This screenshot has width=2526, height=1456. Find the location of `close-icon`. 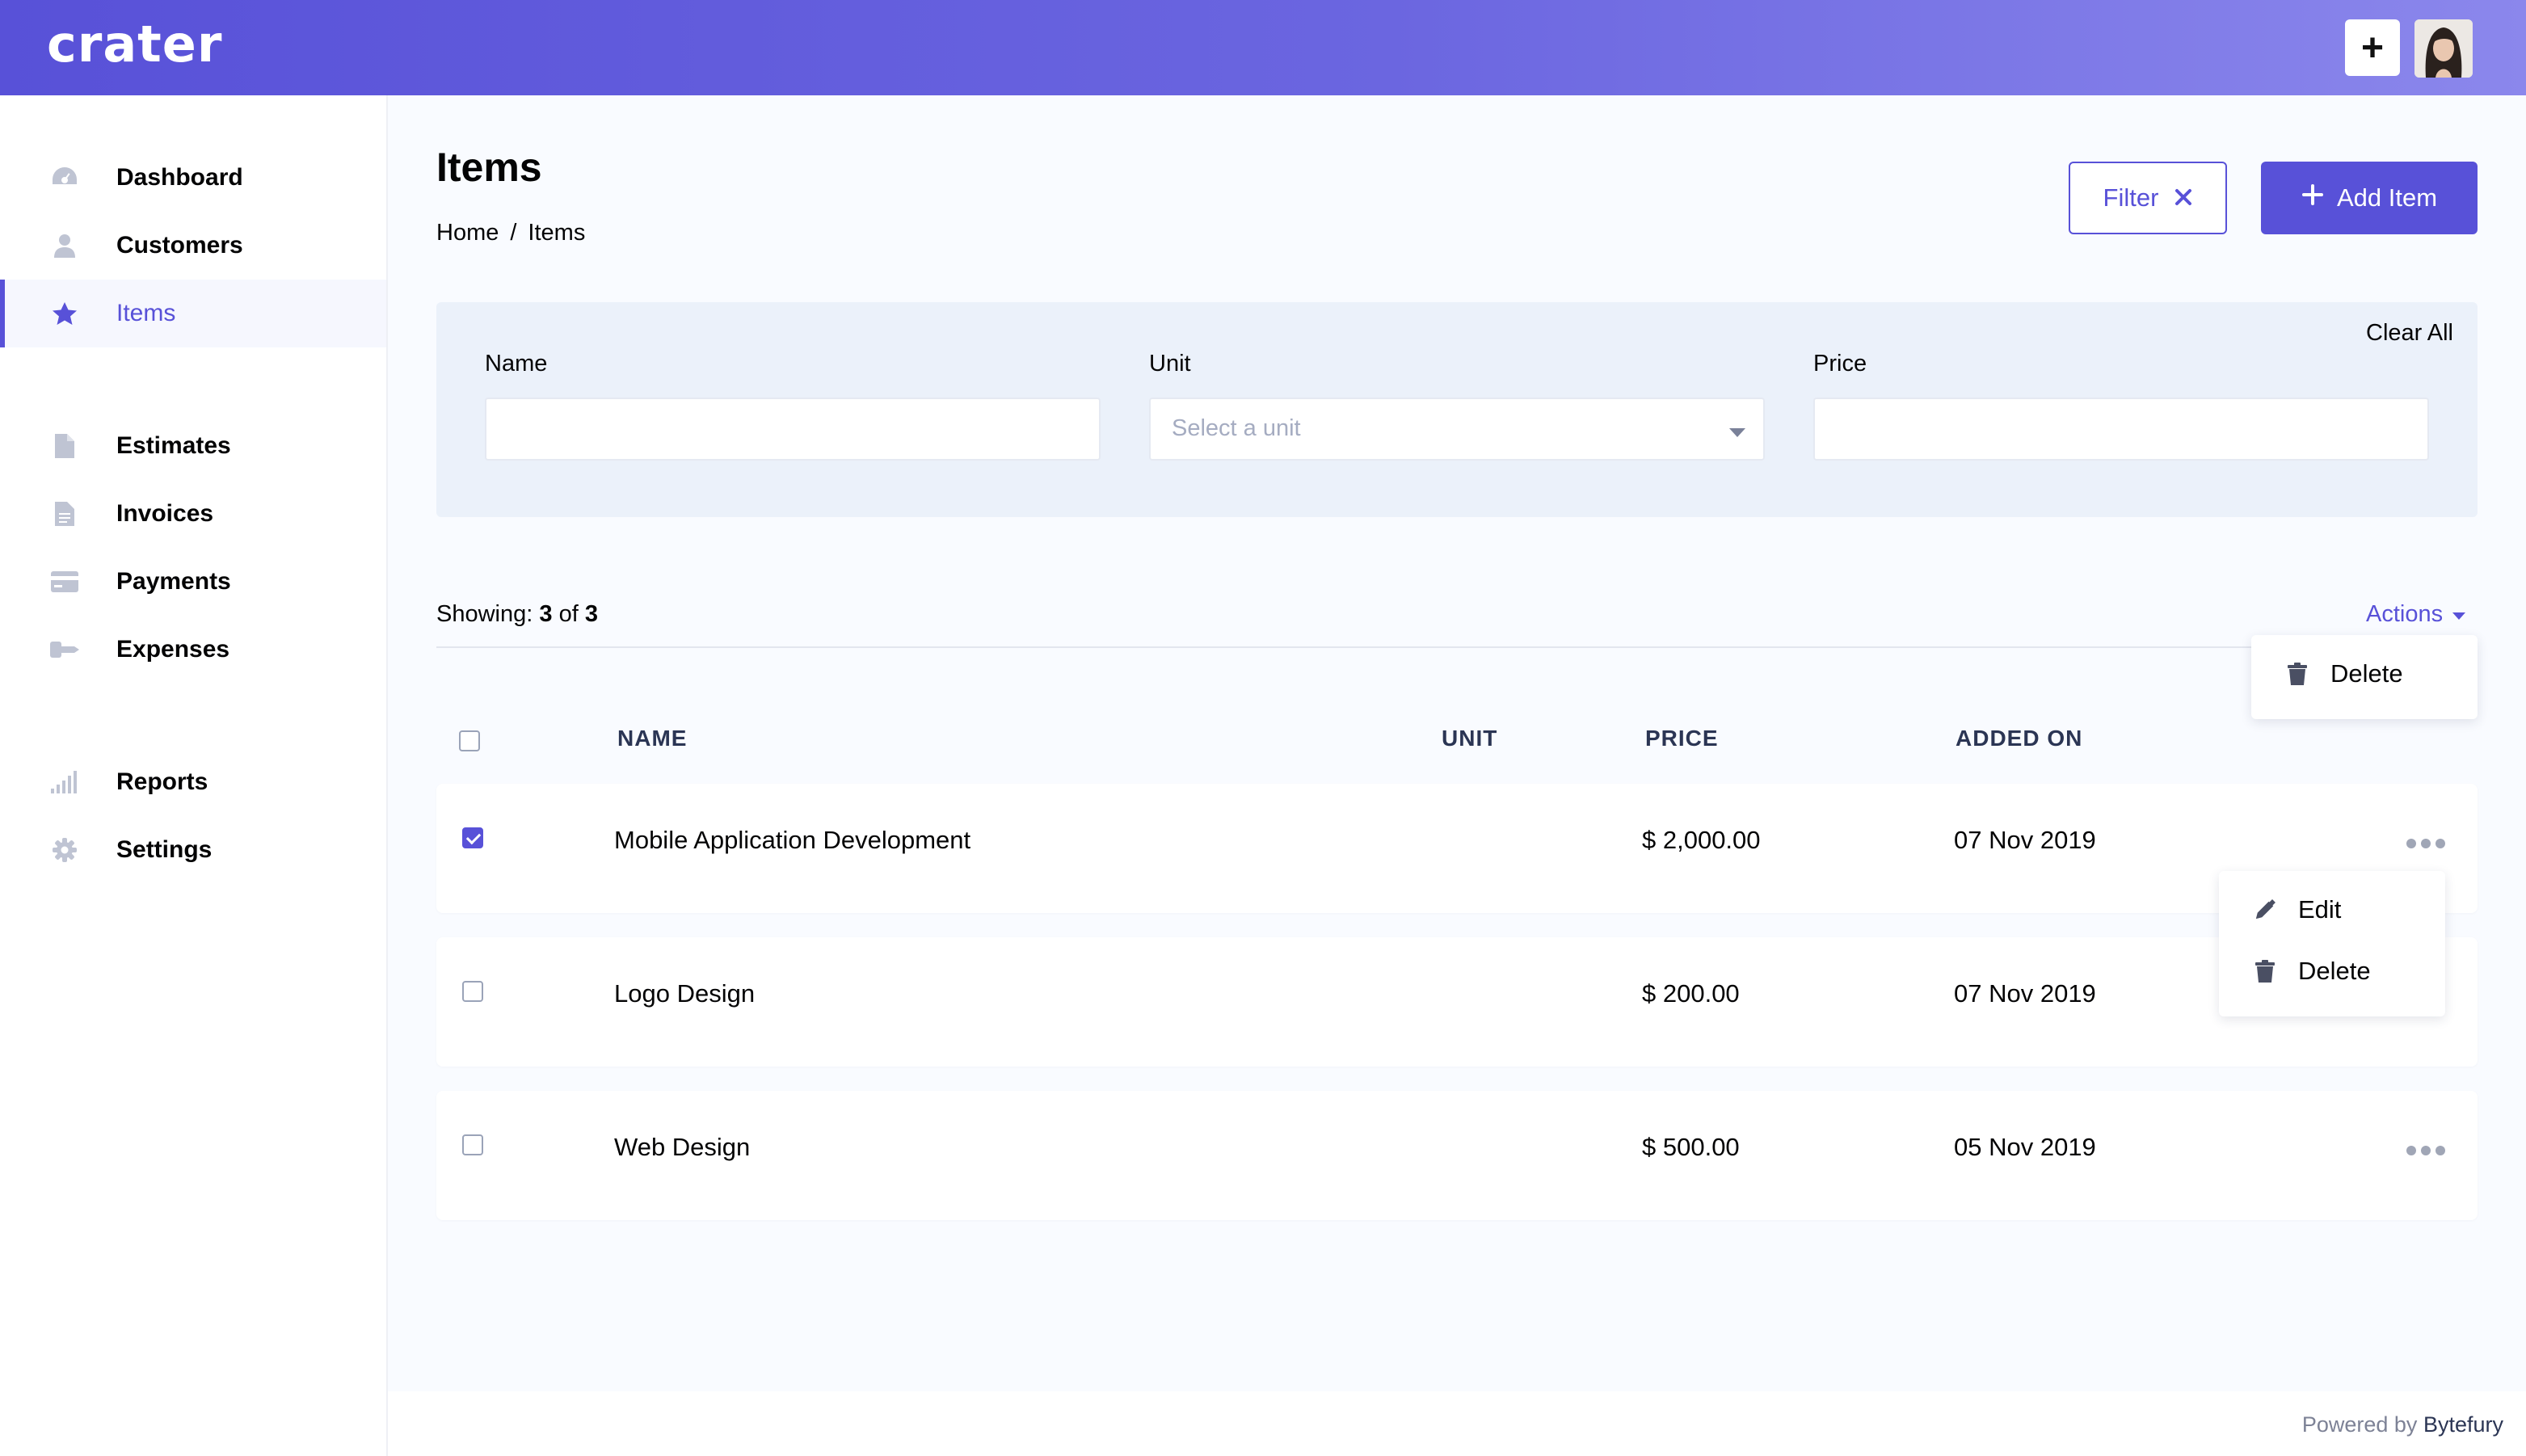

close-icon is located at coordinates (2183, 198).